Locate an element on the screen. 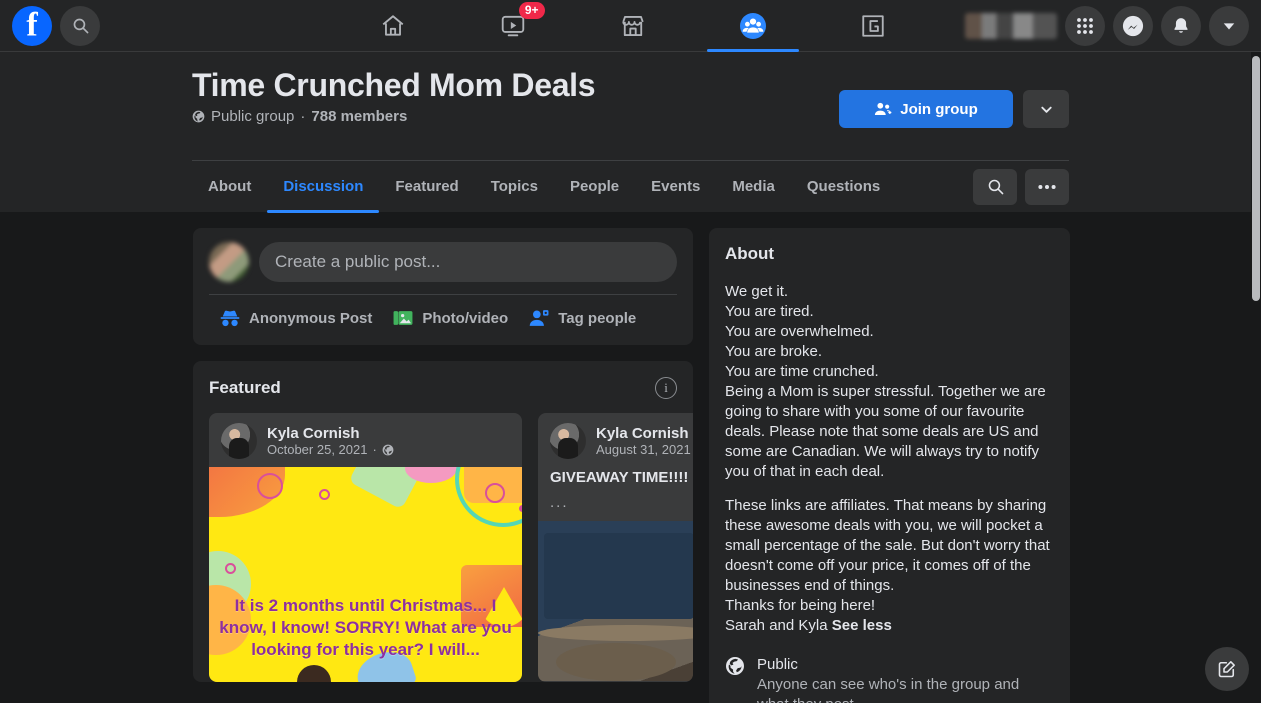 Image resolution: width=1261 pixels, height=703 pixels. composer-action-row: Anonymous Post Photo/video Tag people is located at coordinates (443, 316).